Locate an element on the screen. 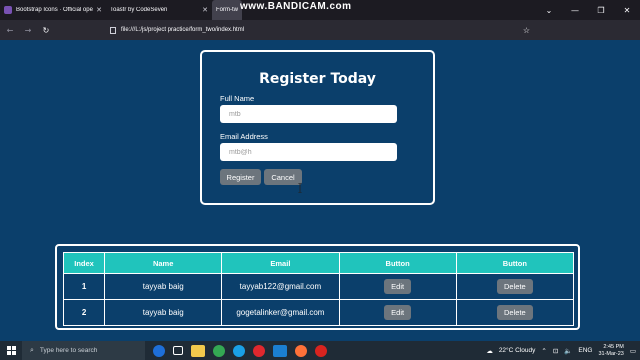 Image resolution: width=640 pixels, height=360 pixels. file-explorer-icon is located at coordinates (198, 350).